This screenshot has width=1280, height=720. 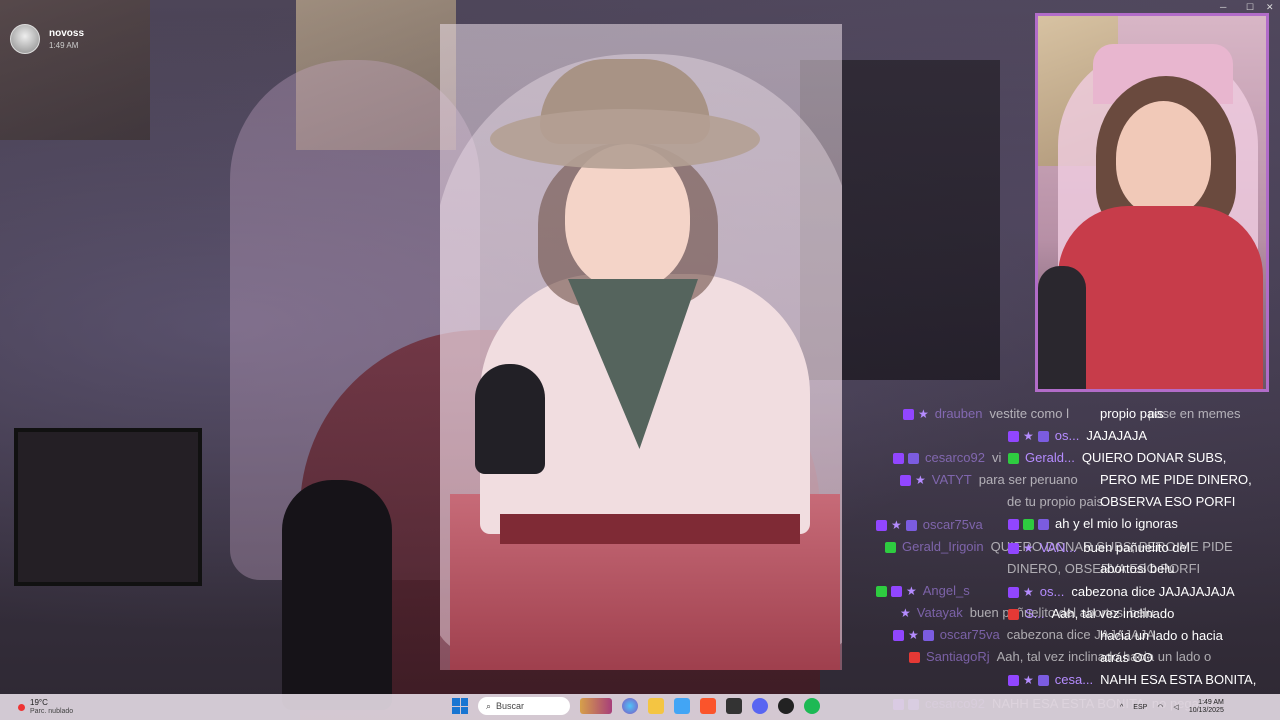 I want to click on chat-bg-message: ★ Angel_s, so click(x=926, y=591).